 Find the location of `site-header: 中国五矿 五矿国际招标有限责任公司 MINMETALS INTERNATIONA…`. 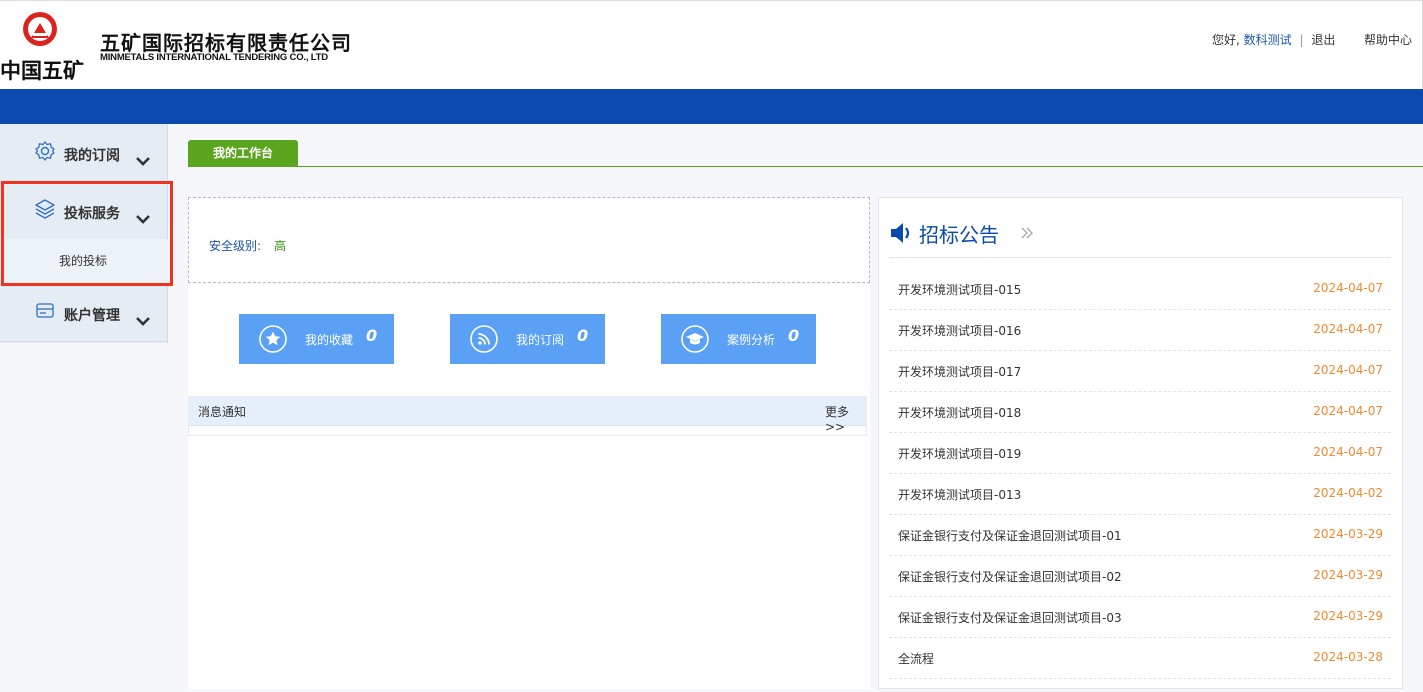

site-header: 中国五矿 五矿国际招标有限责任公司 MINMETALS INTERNATIONA… is located at coordinates (711, 44).